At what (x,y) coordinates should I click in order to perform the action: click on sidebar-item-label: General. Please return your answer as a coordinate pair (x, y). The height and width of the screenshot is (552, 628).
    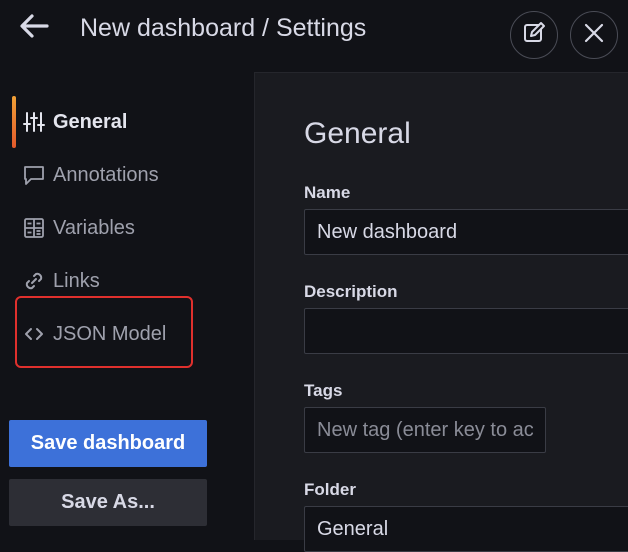
    Looking at the image, I should click on (90, 121).